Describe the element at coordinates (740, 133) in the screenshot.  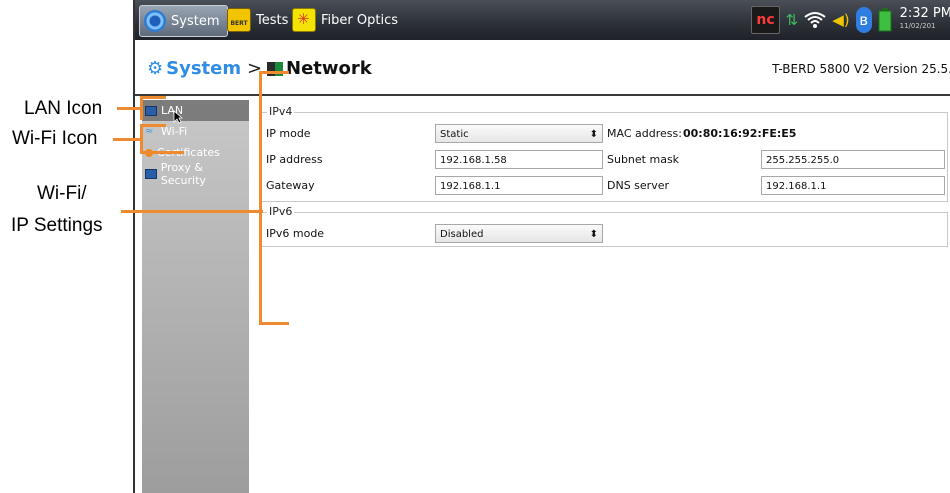
I see `mac-address-value: 00:80:16:92:FE:E5` at that location.